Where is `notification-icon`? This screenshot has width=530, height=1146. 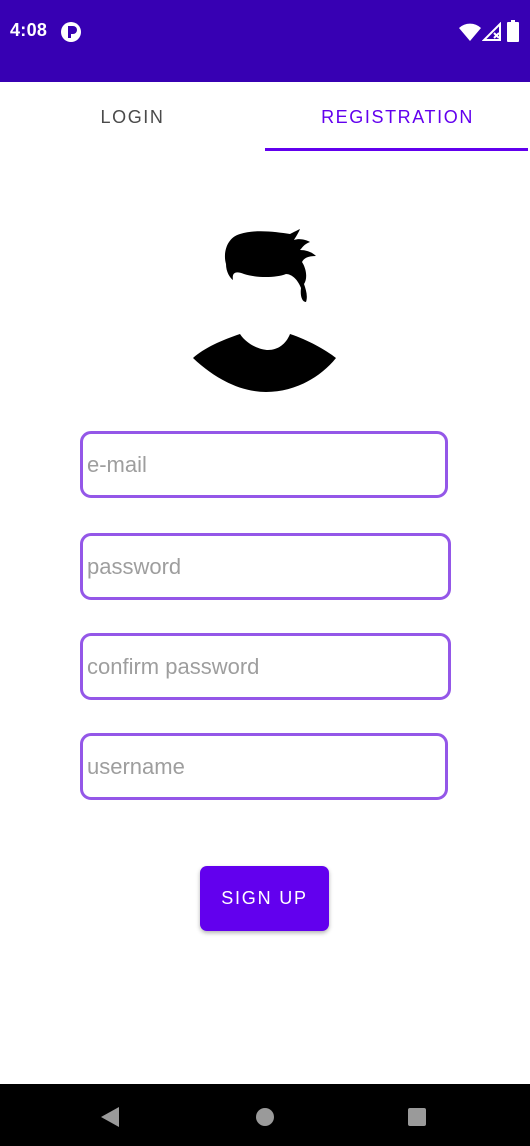
notification-icon is located at coordinates (71, 32).